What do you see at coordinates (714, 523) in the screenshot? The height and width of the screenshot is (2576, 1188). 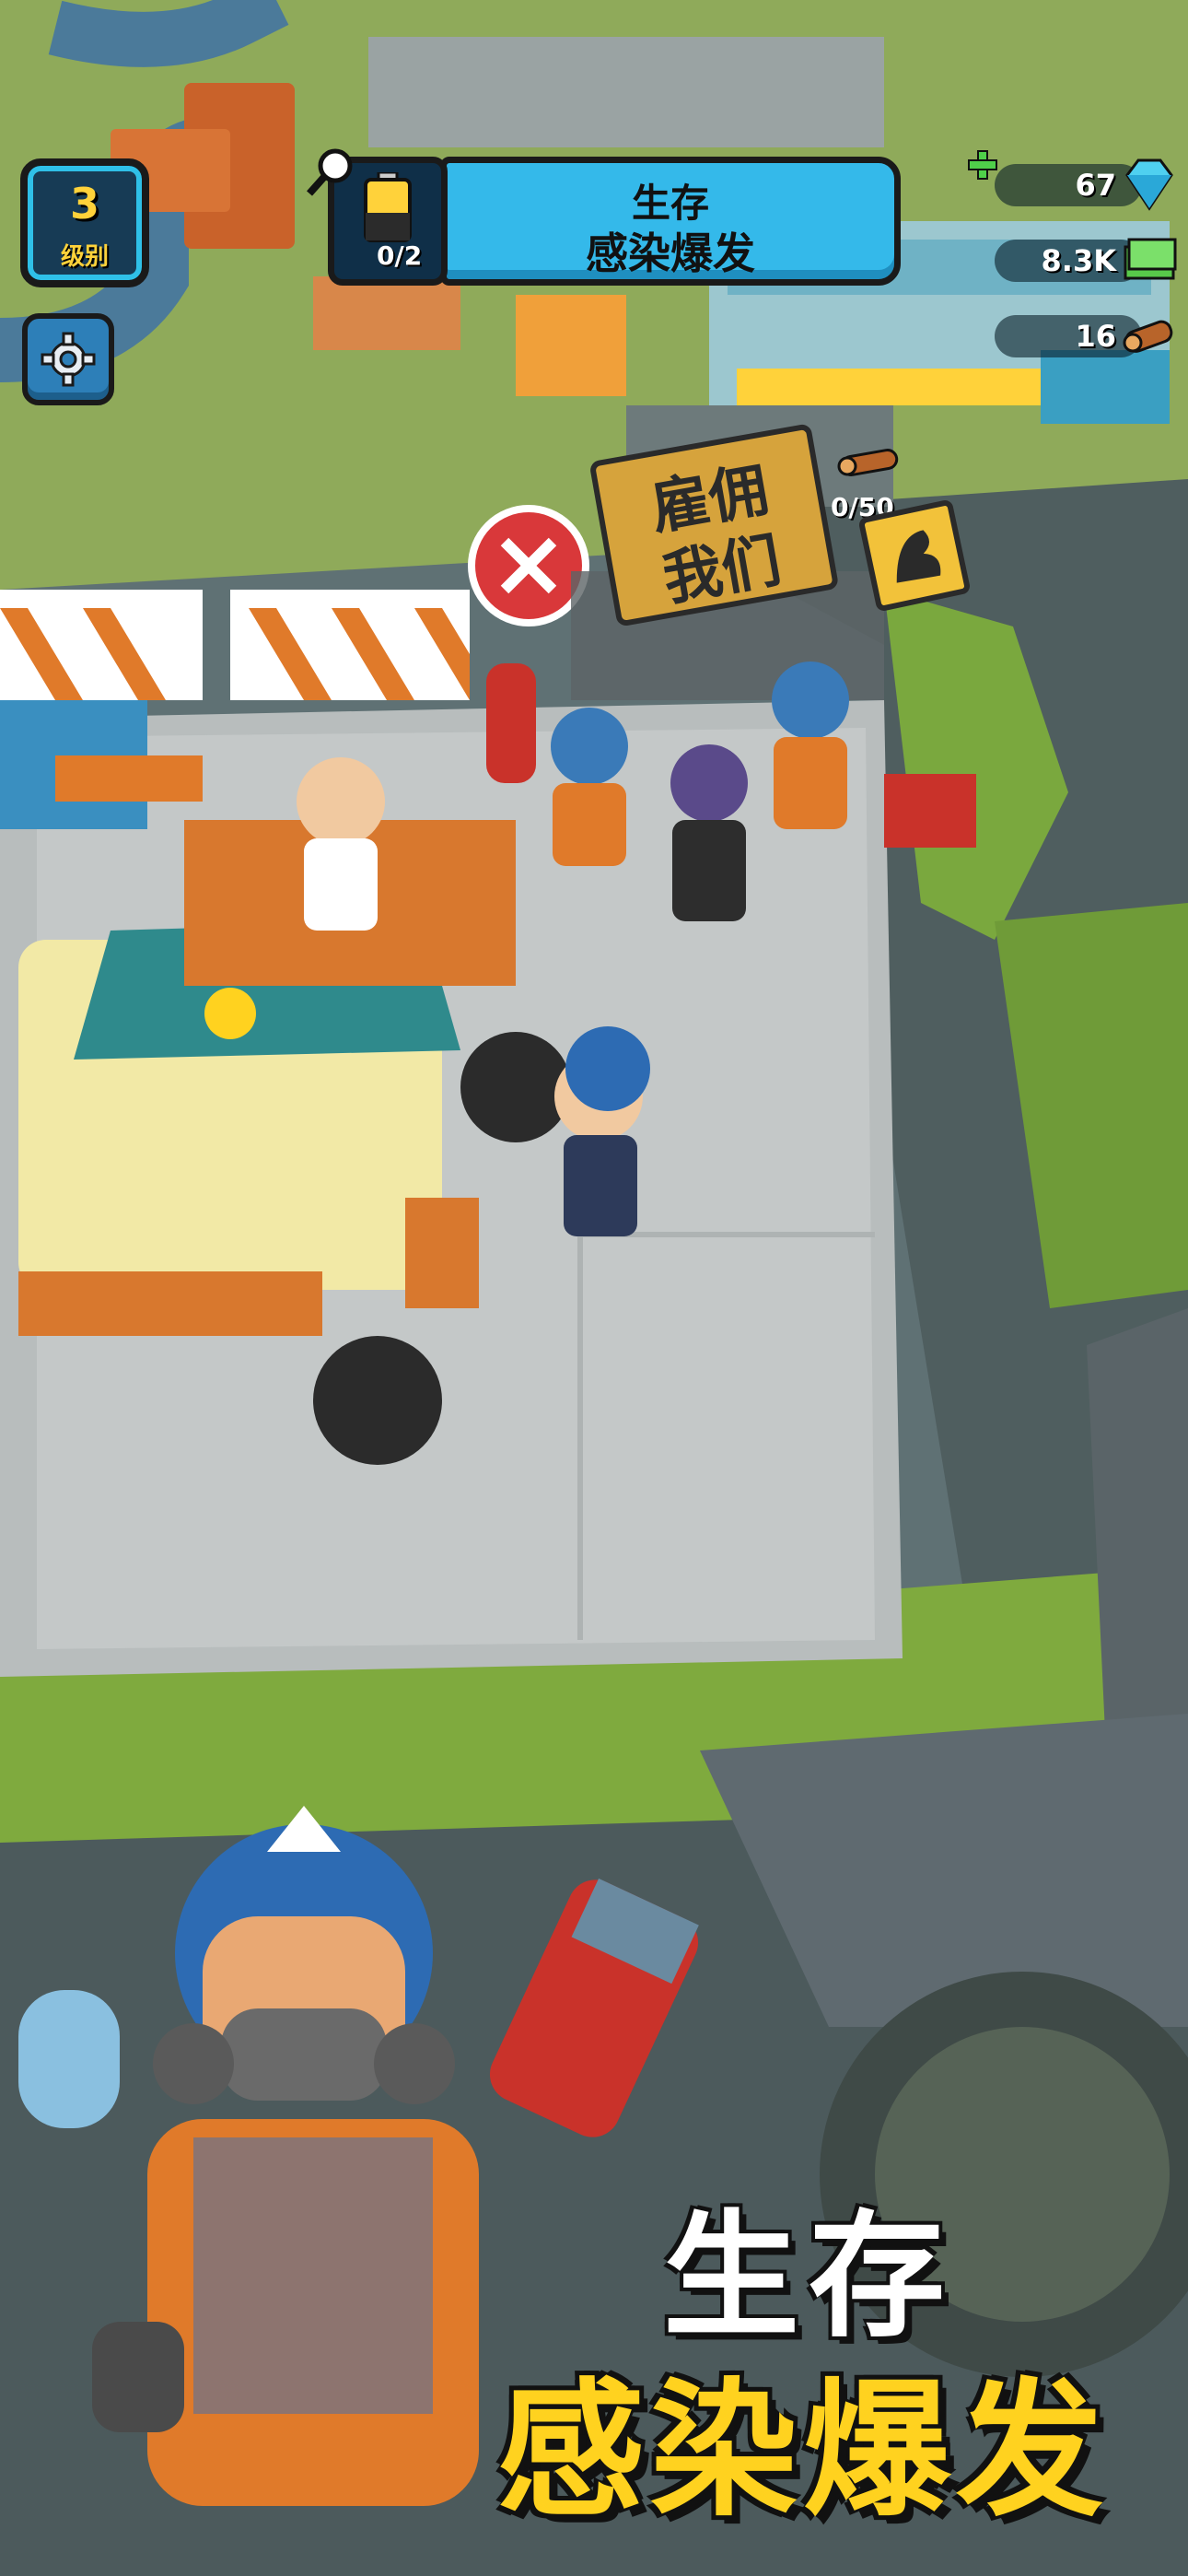 I see `hire-us-sign: 雇佣 我们` at bounding box center [714, 523].